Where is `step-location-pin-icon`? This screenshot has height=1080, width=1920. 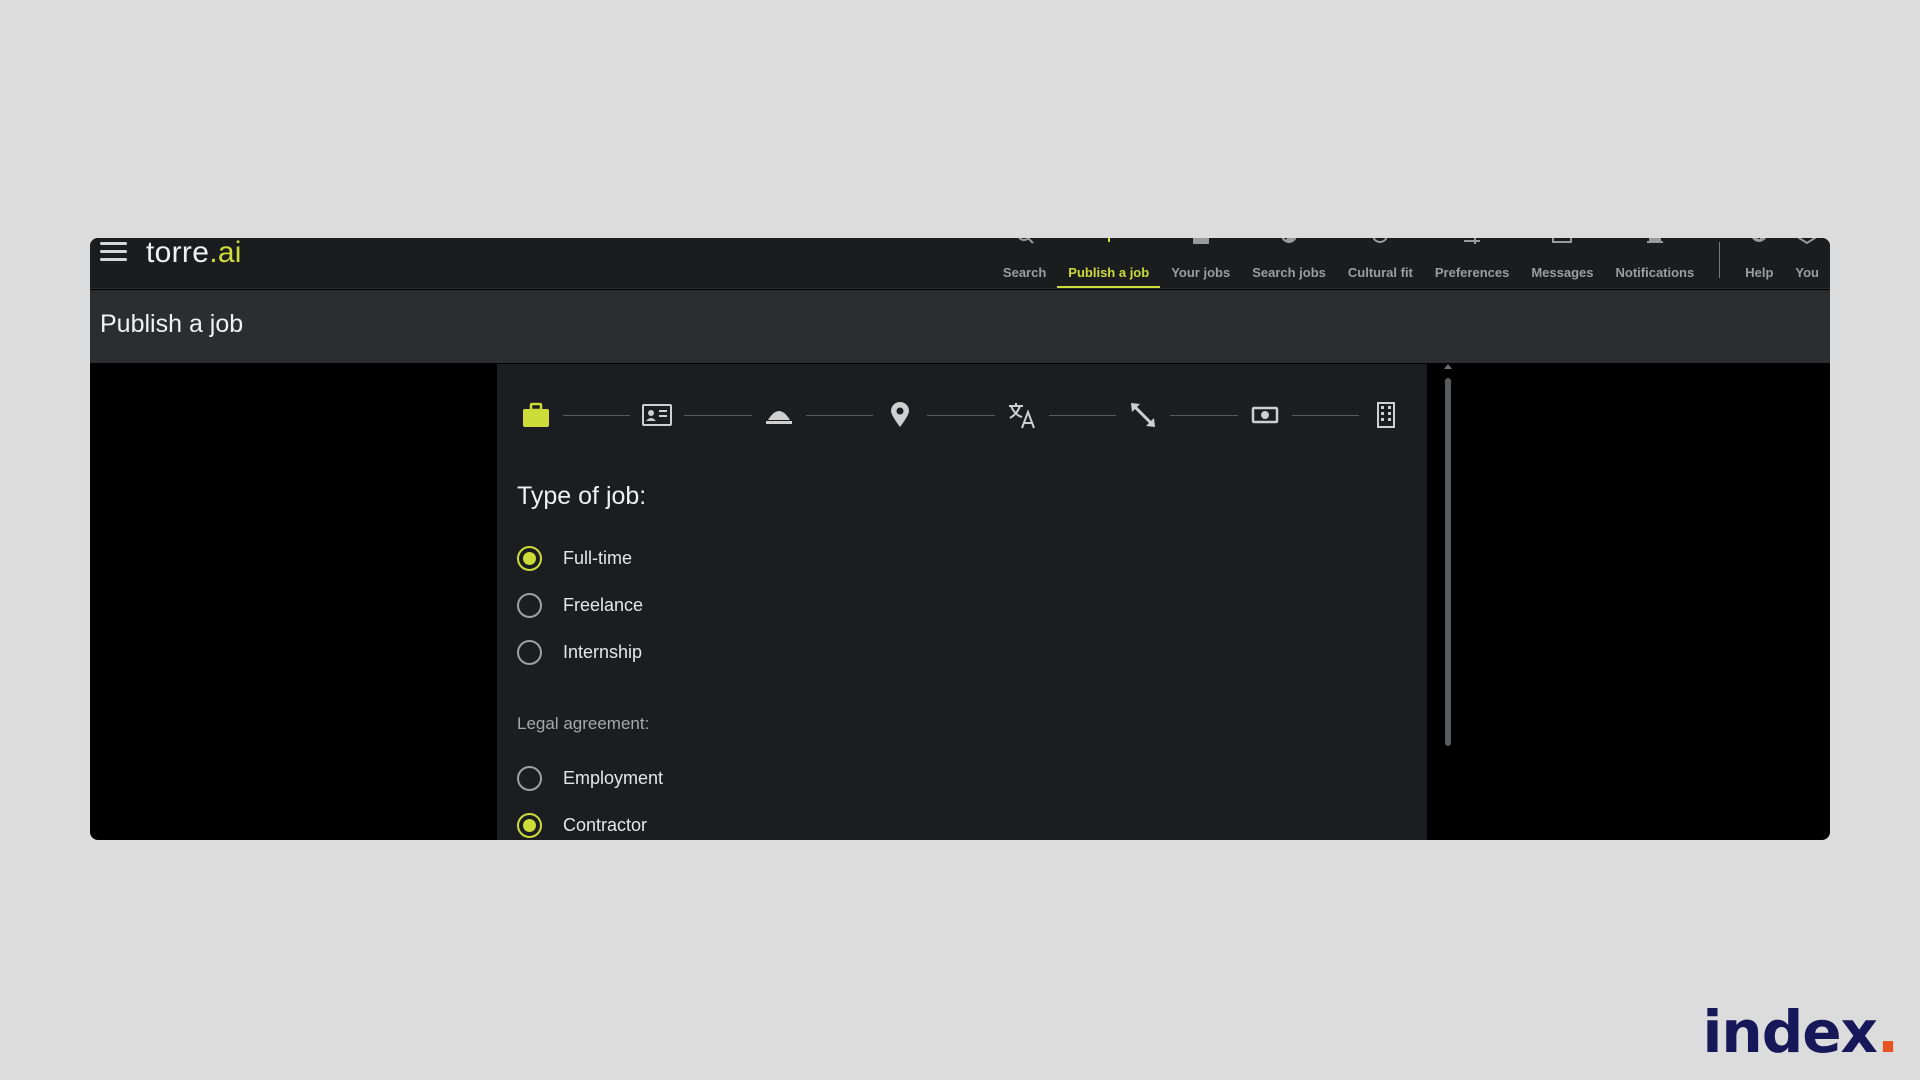 step-location-pin-icon is located at coordinates (900, 415).